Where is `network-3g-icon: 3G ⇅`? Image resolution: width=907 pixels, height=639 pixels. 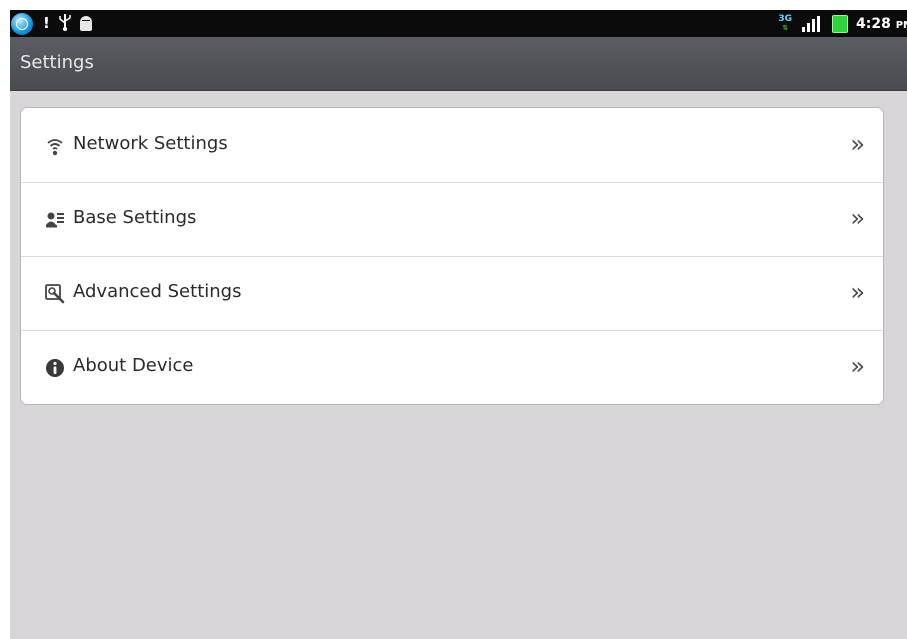 network-3g-icon: 3G ⇅ is located at coordinates (785, 22).